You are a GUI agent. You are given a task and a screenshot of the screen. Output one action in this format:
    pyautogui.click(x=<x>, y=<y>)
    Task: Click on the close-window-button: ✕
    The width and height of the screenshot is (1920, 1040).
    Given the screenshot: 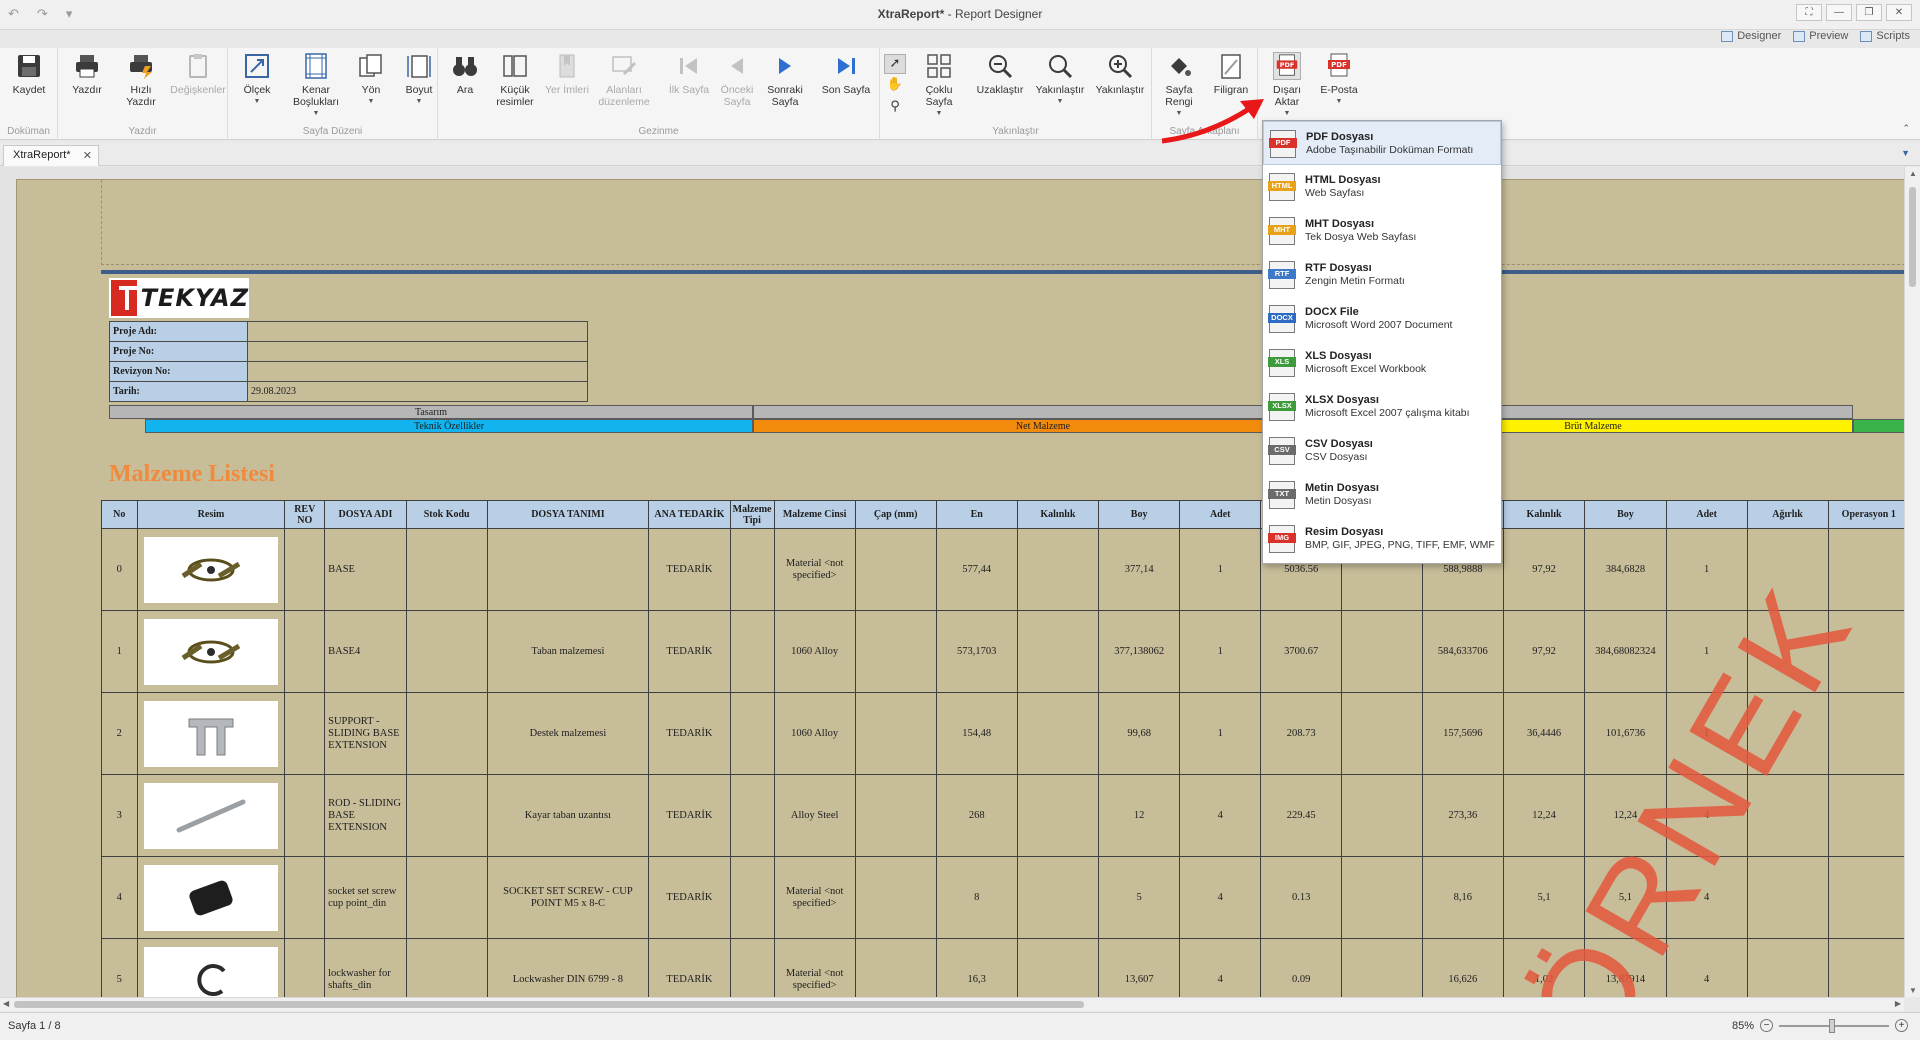 What is the action you would take?
    pyautogui.click(x=1899, y=12)
    